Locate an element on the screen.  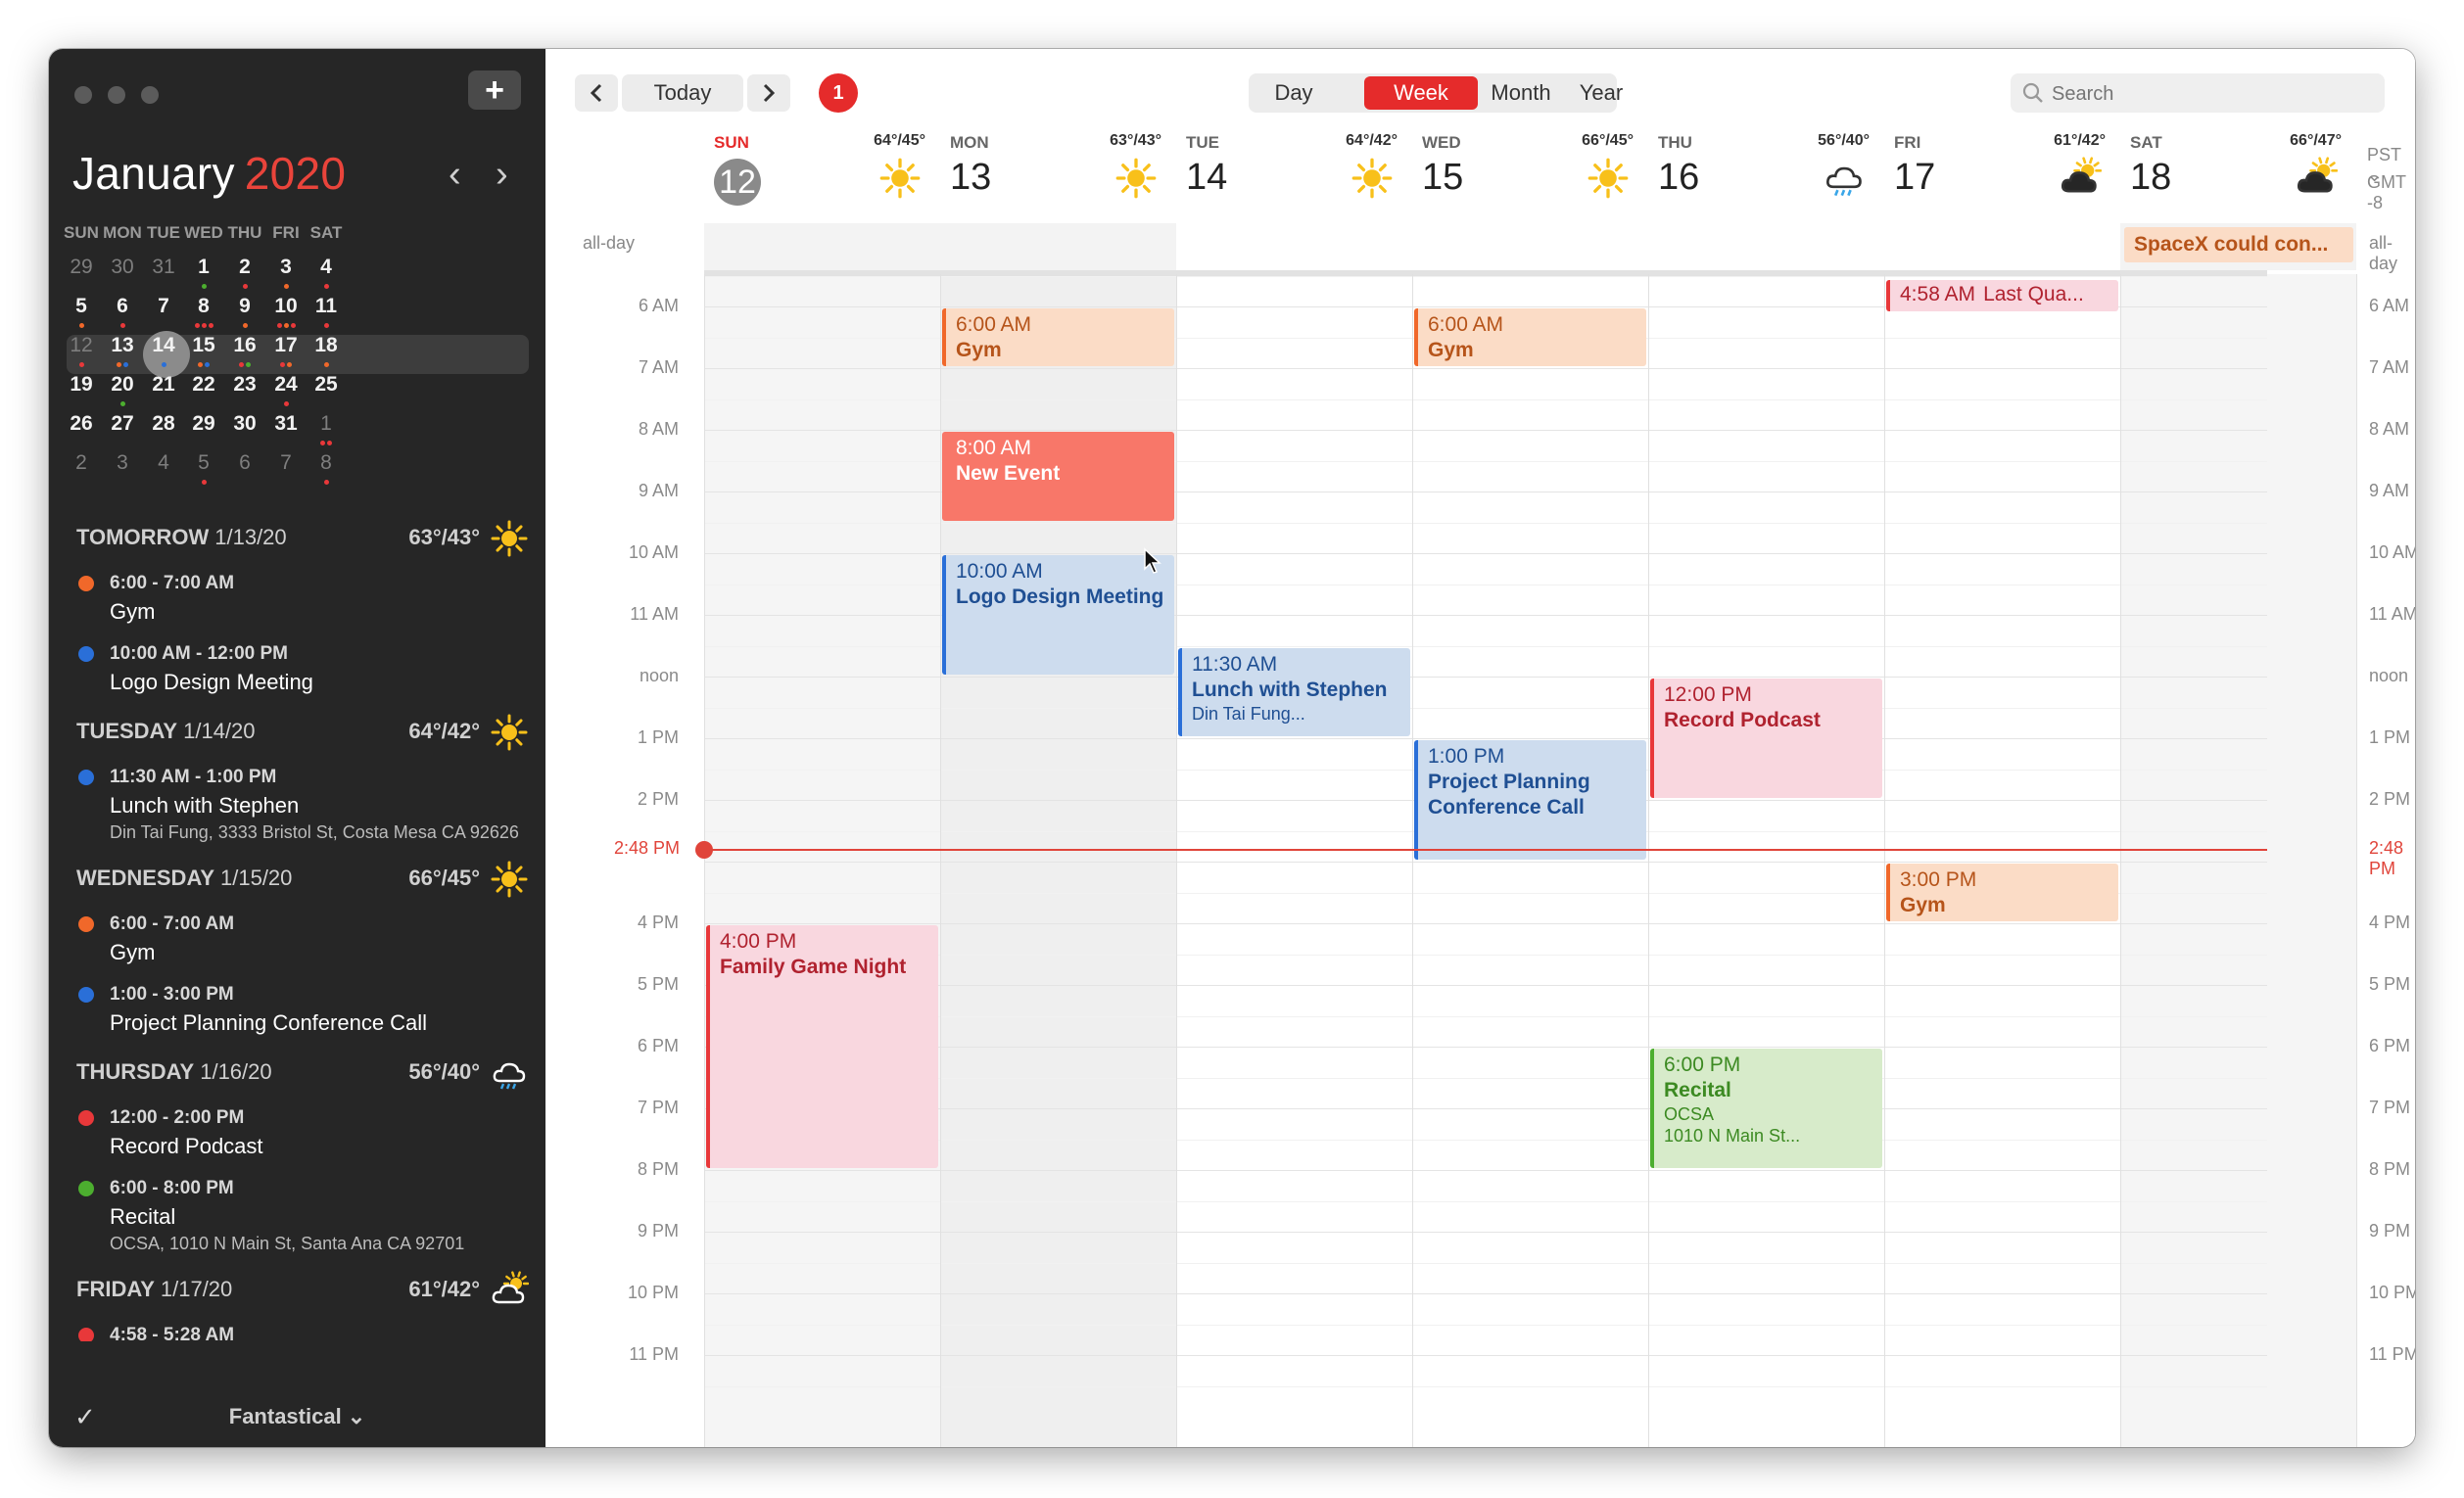
agenda-day-date: 1/14/20 is located at coordinates (219, 731).